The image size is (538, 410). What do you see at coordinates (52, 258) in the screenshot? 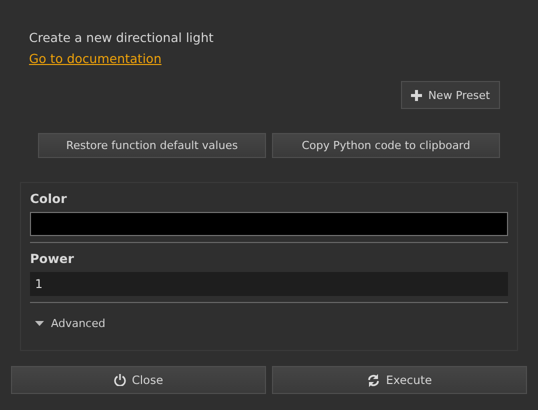
I see `parameter-label: Power` at bounding box center [52, 258].